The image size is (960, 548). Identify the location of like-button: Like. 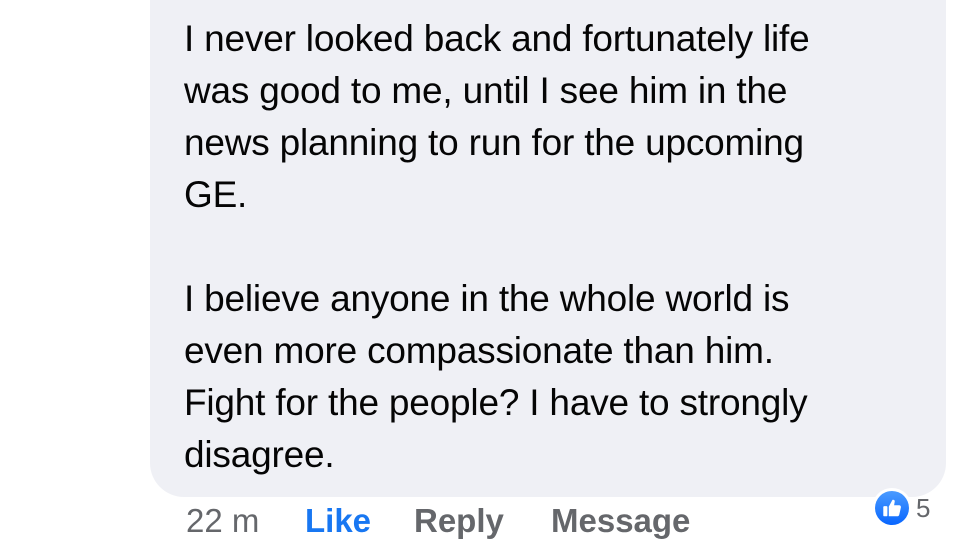
(338, 521).